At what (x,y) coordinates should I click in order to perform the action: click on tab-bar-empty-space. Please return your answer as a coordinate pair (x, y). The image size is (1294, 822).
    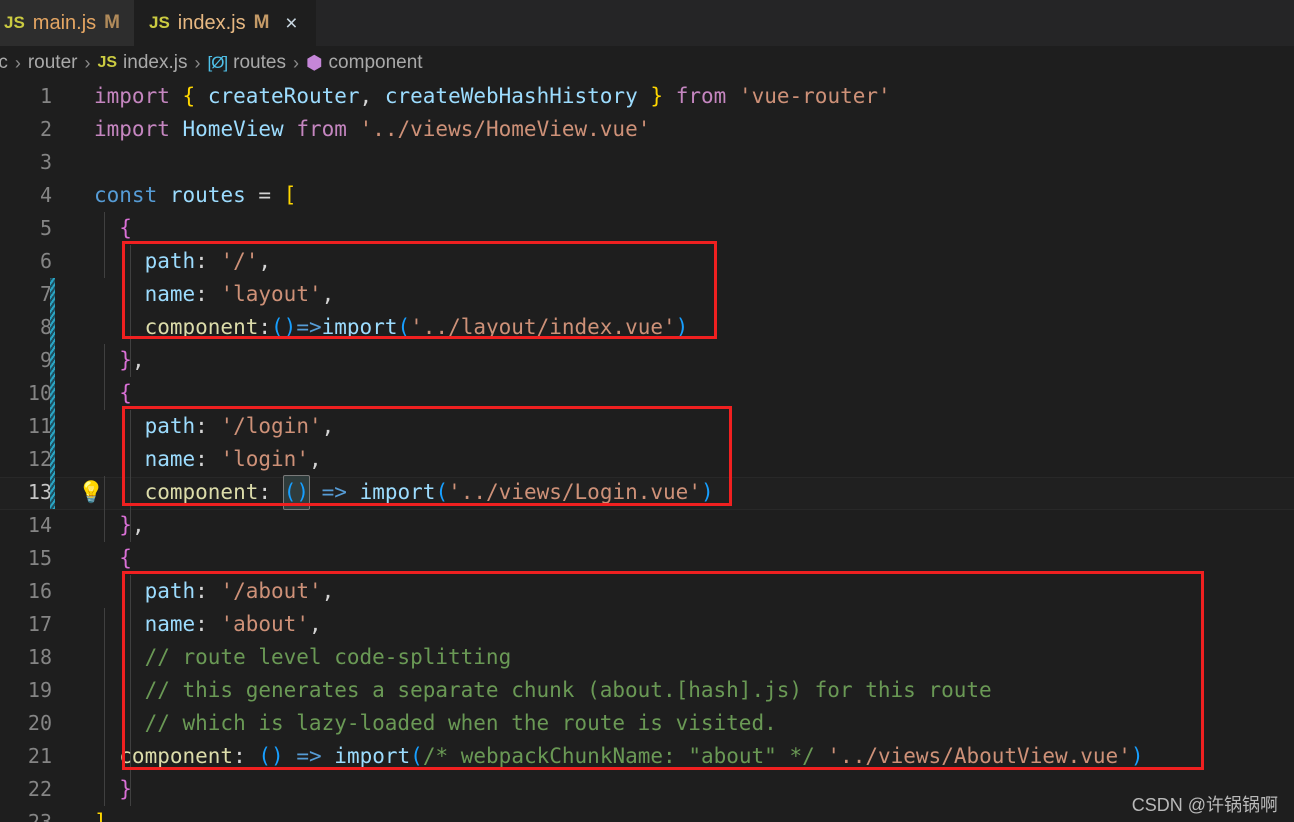
    Looking at the image, I should click on (805, 23).